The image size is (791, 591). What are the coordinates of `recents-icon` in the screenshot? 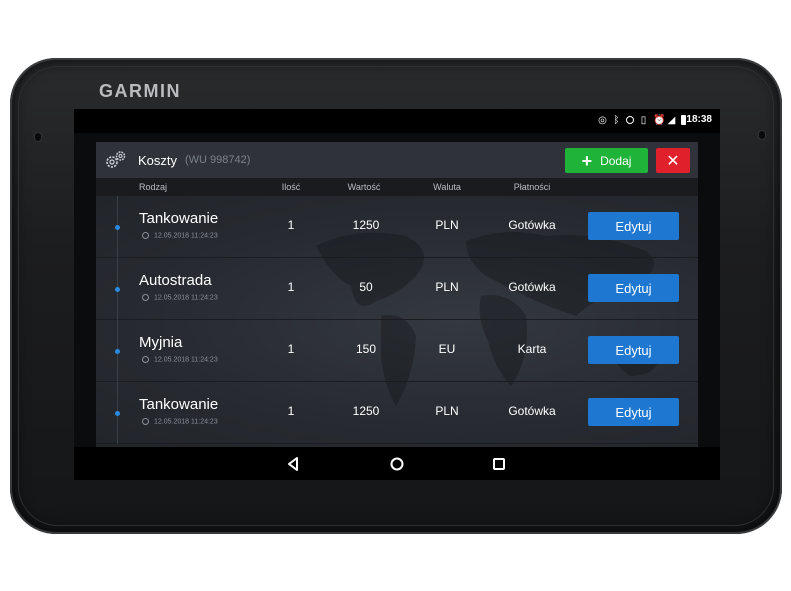 It's located at (499, 464).